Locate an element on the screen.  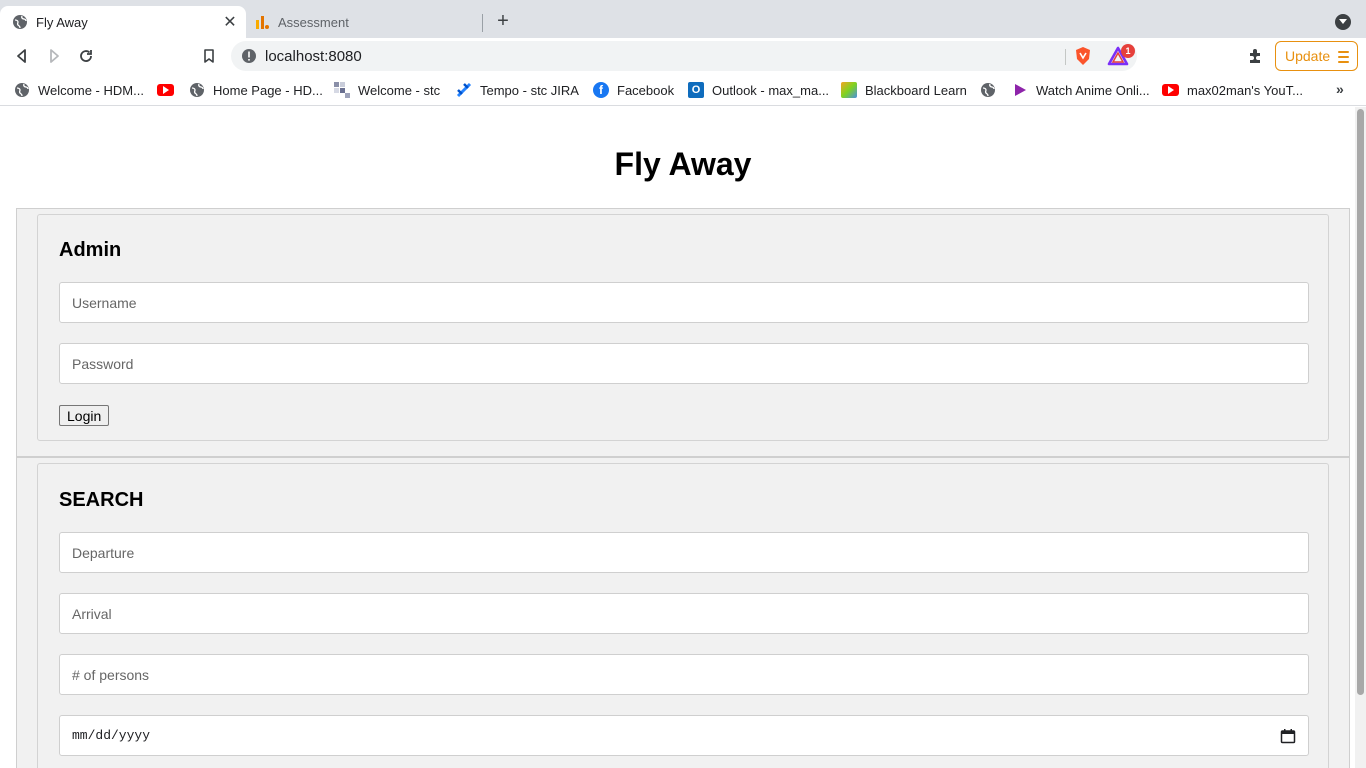
bookmark-item: Welcome - stc is located at coordinates (387, 90).